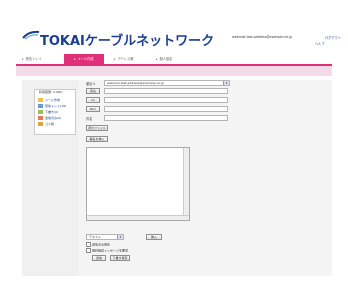  Describe the element at coordinates (40, 118) in the screenshot. I see `sent-icon` at that location.